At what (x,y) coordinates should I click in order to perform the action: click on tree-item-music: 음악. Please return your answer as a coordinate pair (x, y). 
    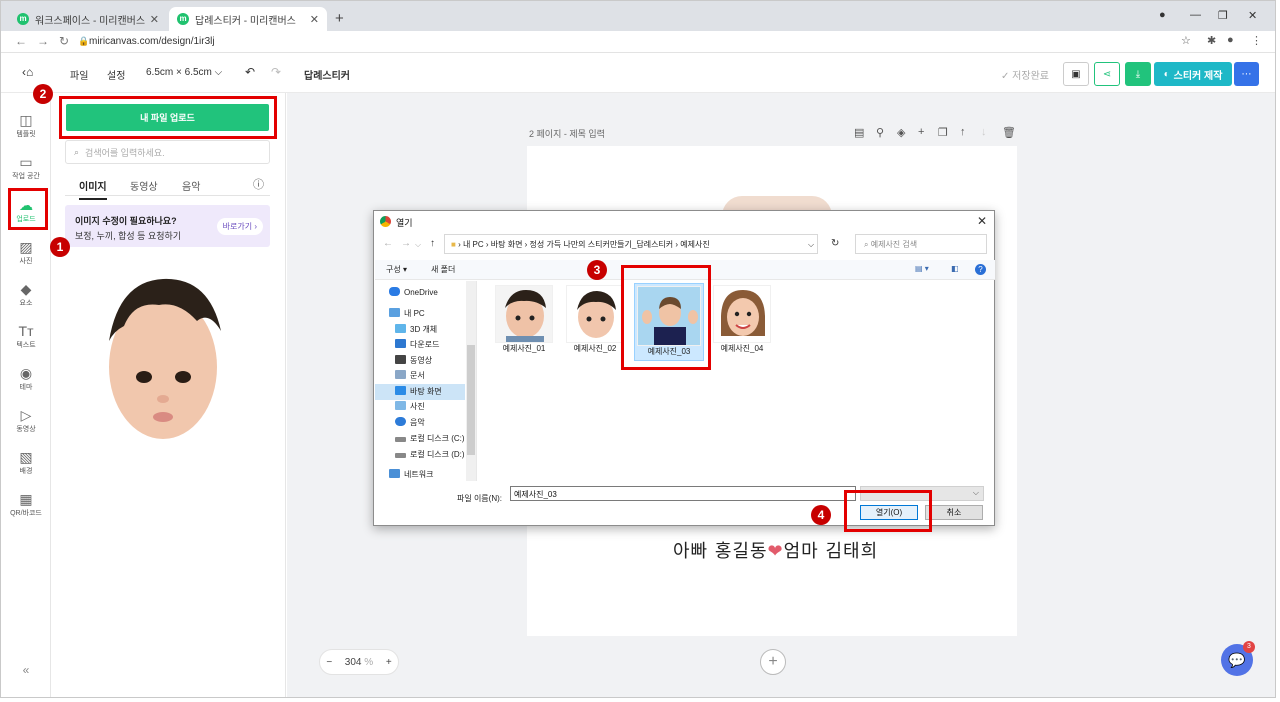
    Looking at the image, I should click on (410, 422).